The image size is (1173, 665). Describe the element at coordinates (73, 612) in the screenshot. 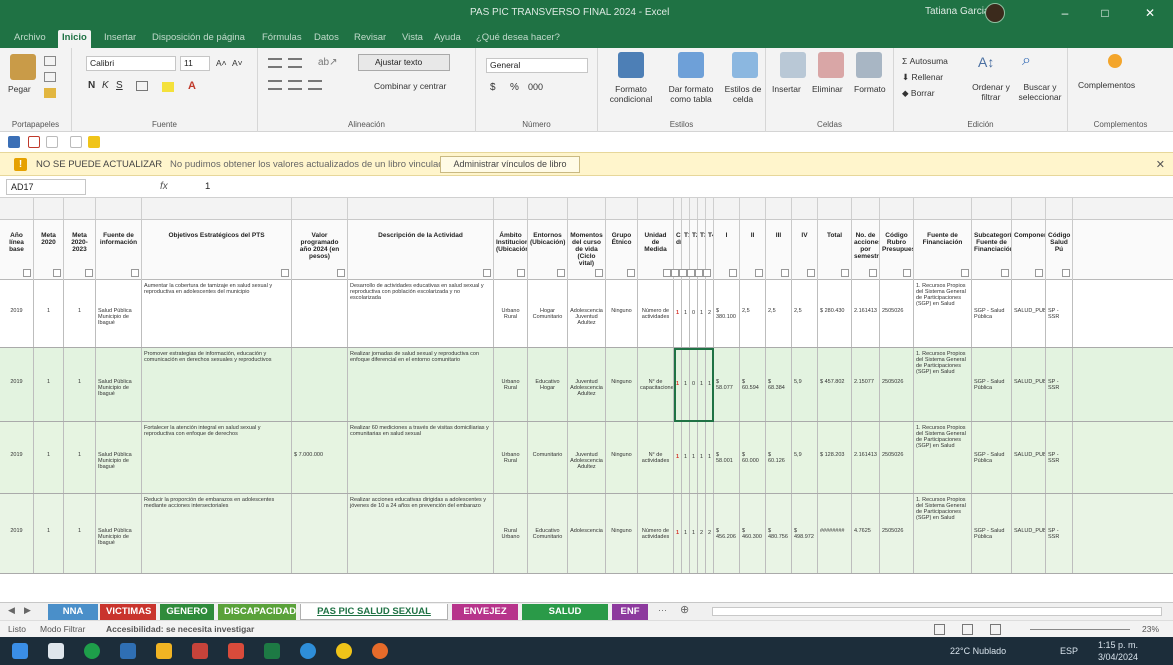

I see `sheet-tab: NNA` at that location.